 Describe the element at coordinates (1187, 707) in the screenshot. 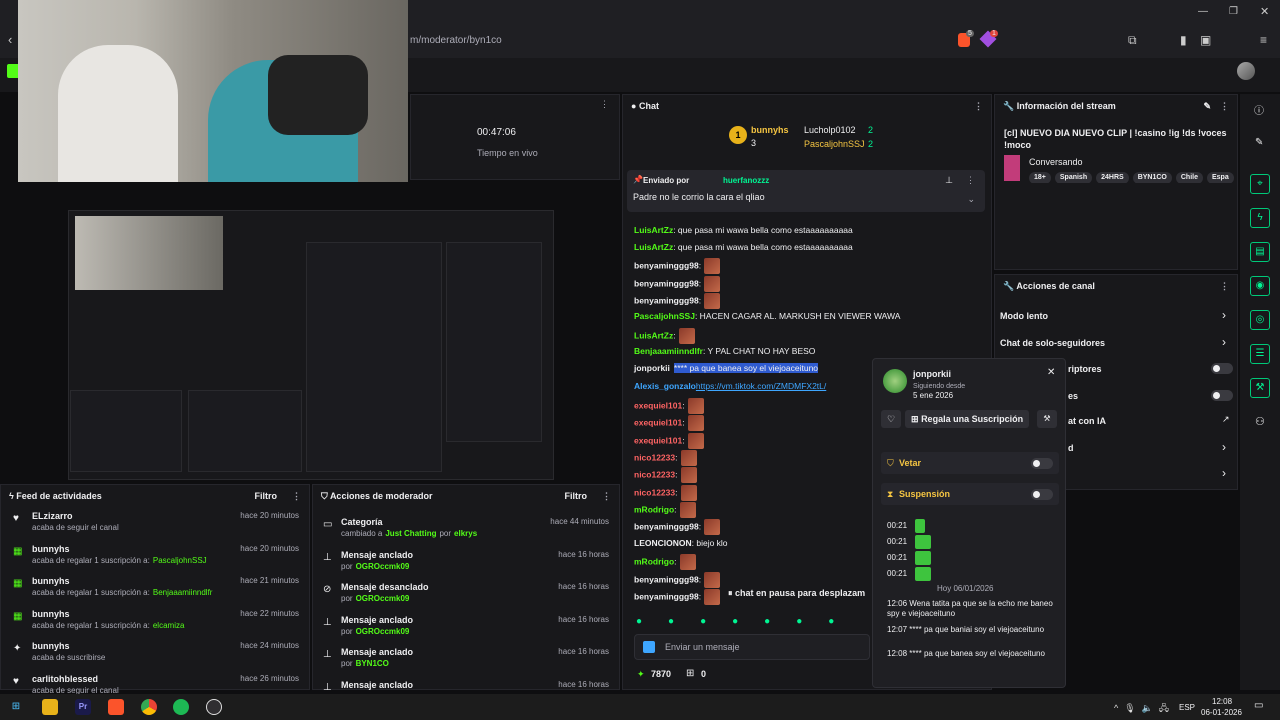

I see `language-indicator: ESP` at that location.